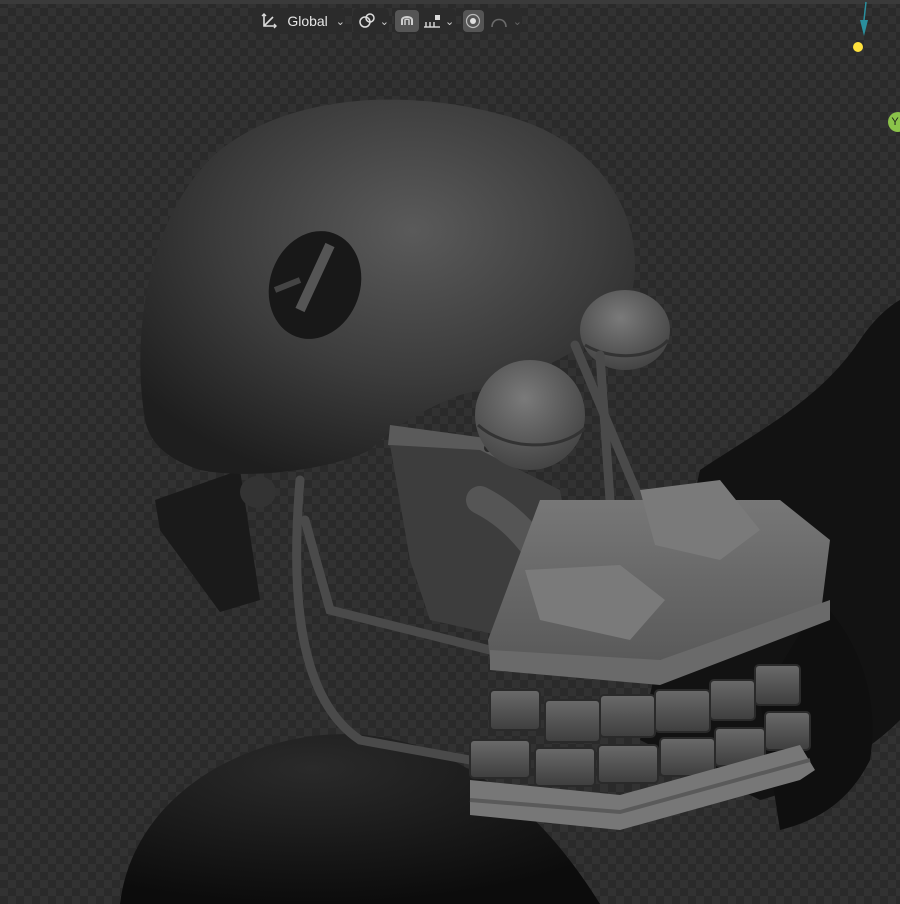 This screenshot has width=900, height=904. I want to click on proportional-editing-group: ⌄, so click(491, 21).